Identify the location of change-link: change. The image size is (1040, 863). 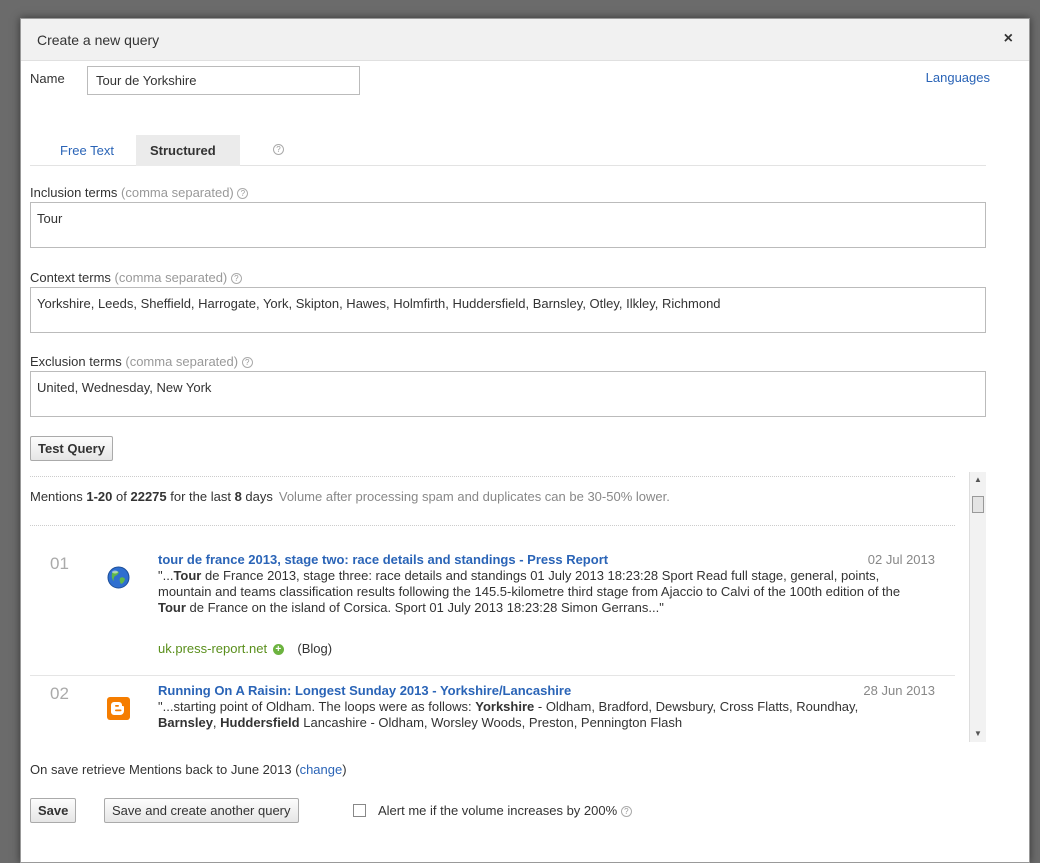
(321, 769).